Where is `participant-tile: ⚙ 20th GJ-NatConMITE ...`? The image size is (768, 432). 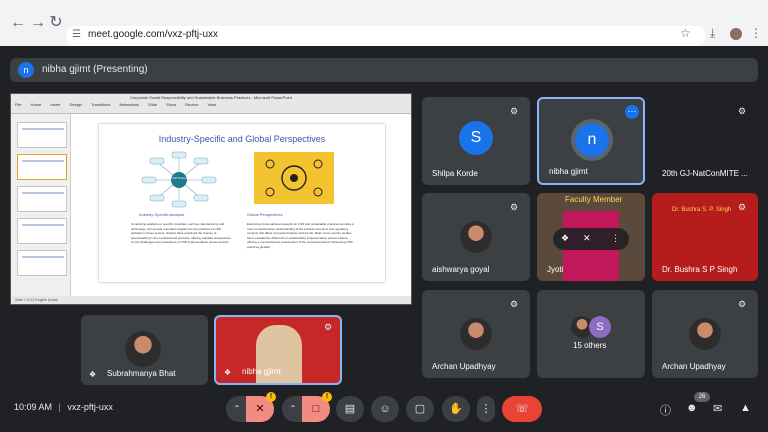 participant-tile: ⚙ 20th GJ-NatConMITE ... is located at coordinates (705, 141).